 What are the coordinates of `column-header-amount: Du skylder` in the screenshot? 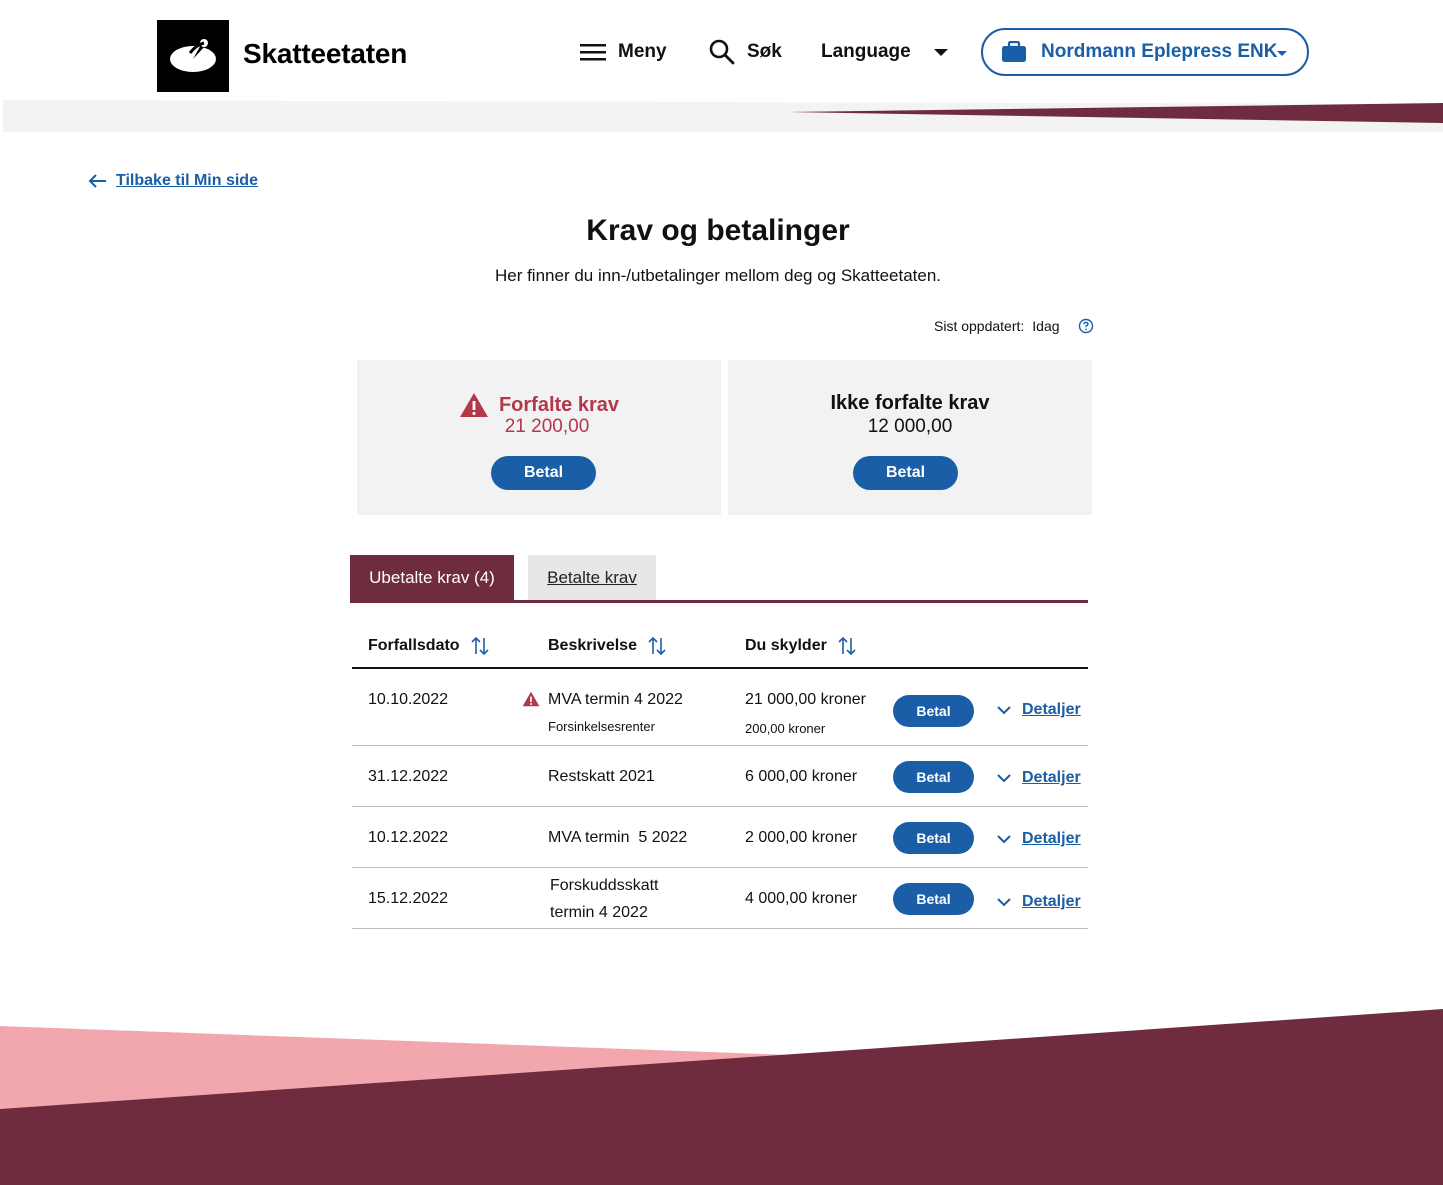 It's located at (801, 646).